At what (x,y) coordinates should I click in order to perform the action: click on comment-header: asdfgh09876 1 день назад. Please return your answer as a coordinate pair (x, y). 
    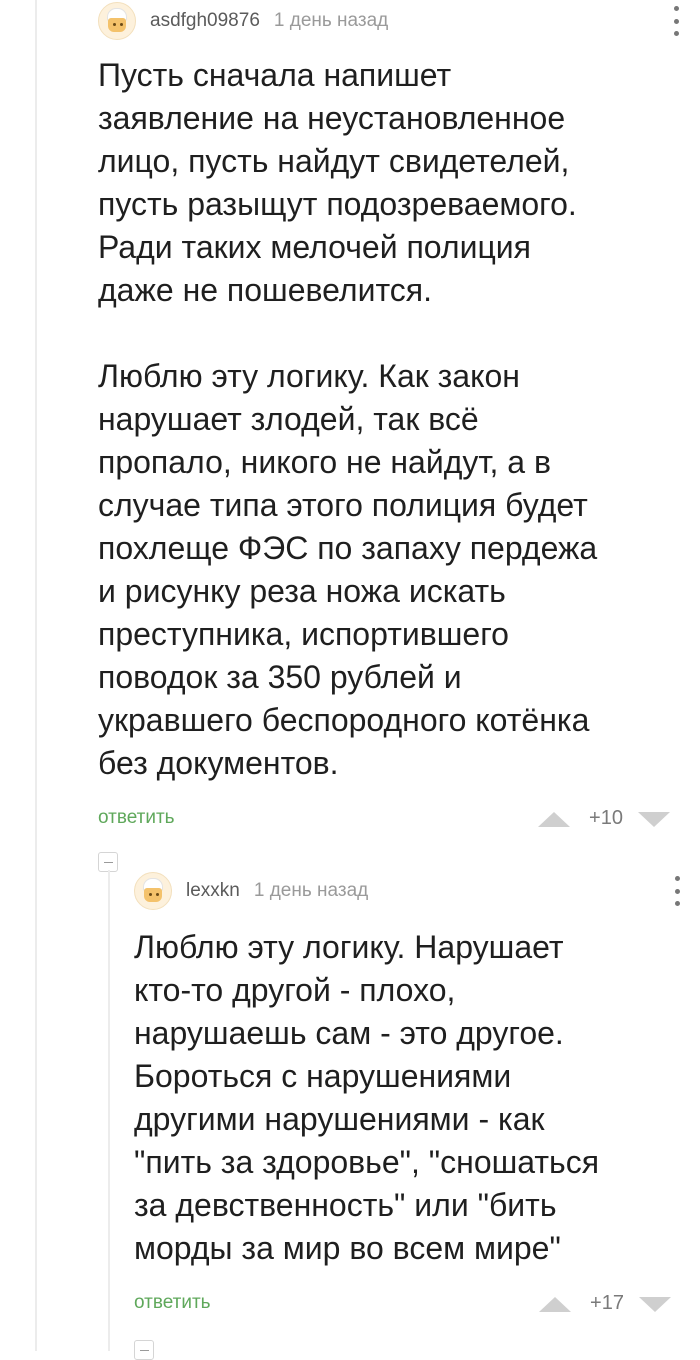
    Looking at the image, I should click on (393, 21).